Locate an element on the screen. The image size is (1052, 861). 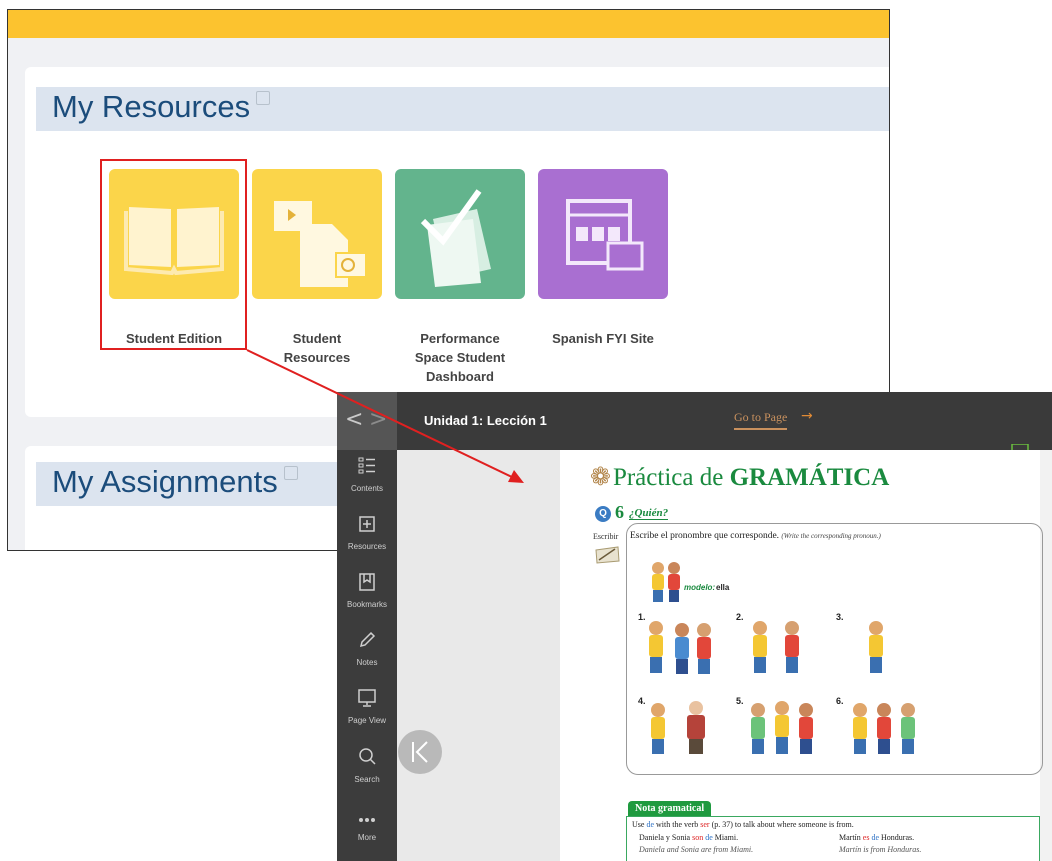
sidebar-contents: Contents is located at coordinates (367, 474).